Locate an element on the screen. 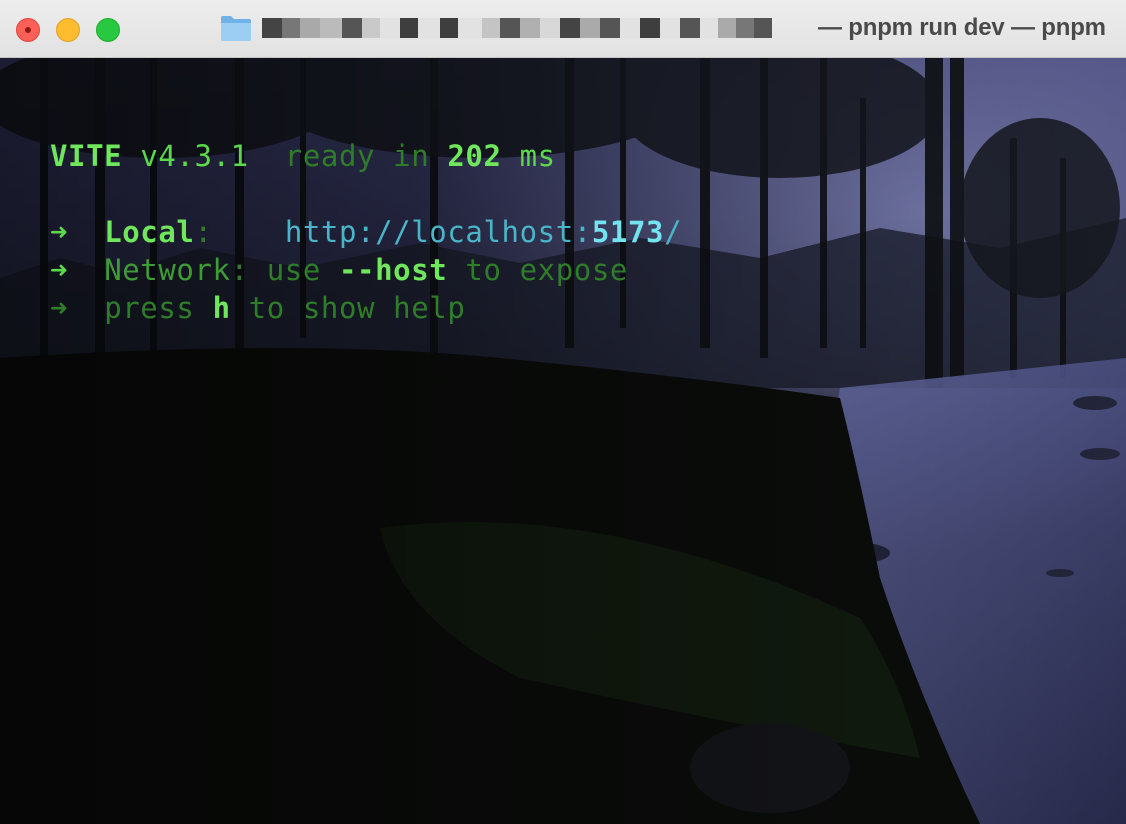  local-colon: : is located at coordinates (203, 232).